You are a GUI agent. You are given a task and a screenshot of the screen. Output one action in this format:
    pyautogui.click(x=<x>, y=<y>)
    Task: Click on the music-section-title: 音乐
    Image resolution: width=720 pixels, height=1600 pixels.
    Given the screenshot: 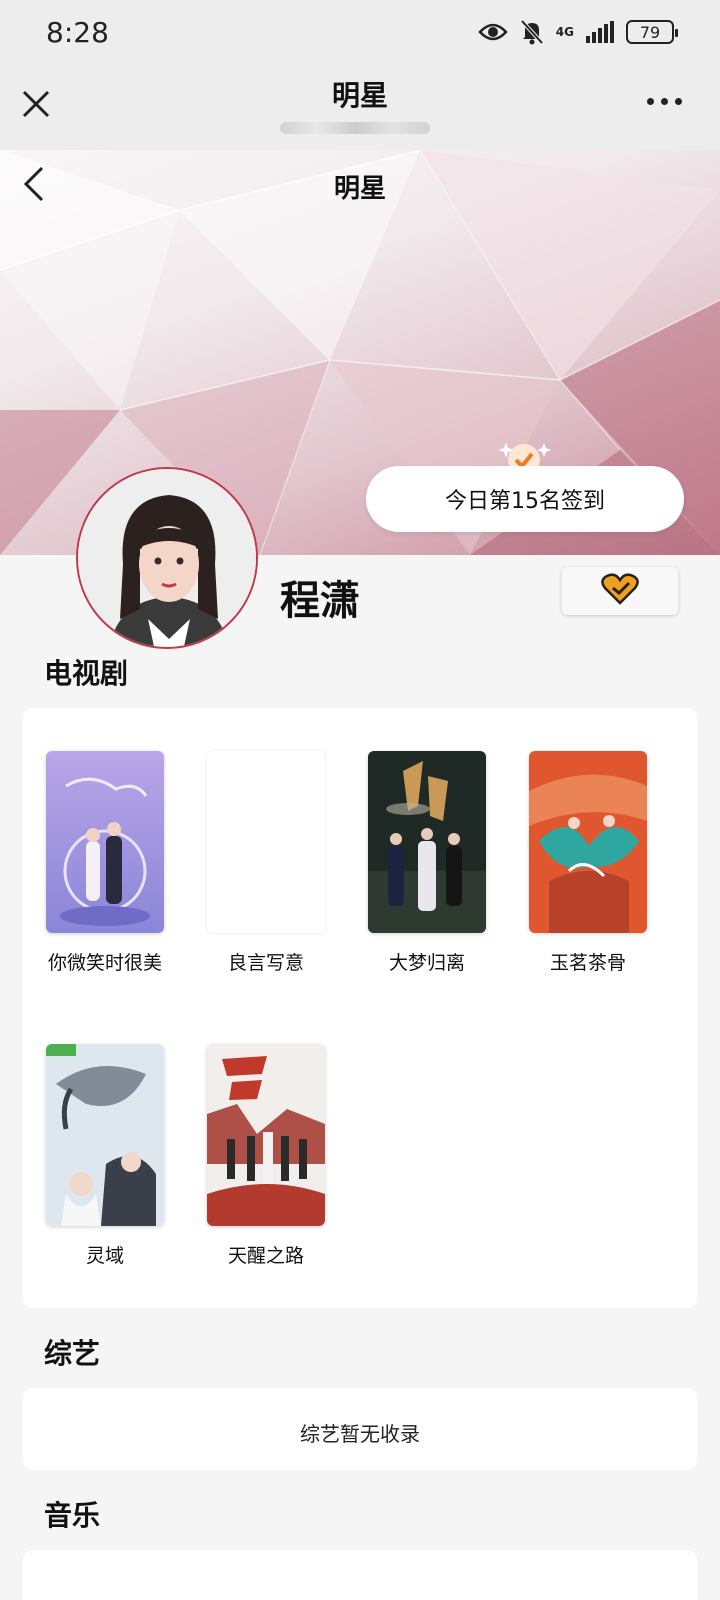 What is the action you would take?
    pyautogui.click(x=72, y=1515)
    